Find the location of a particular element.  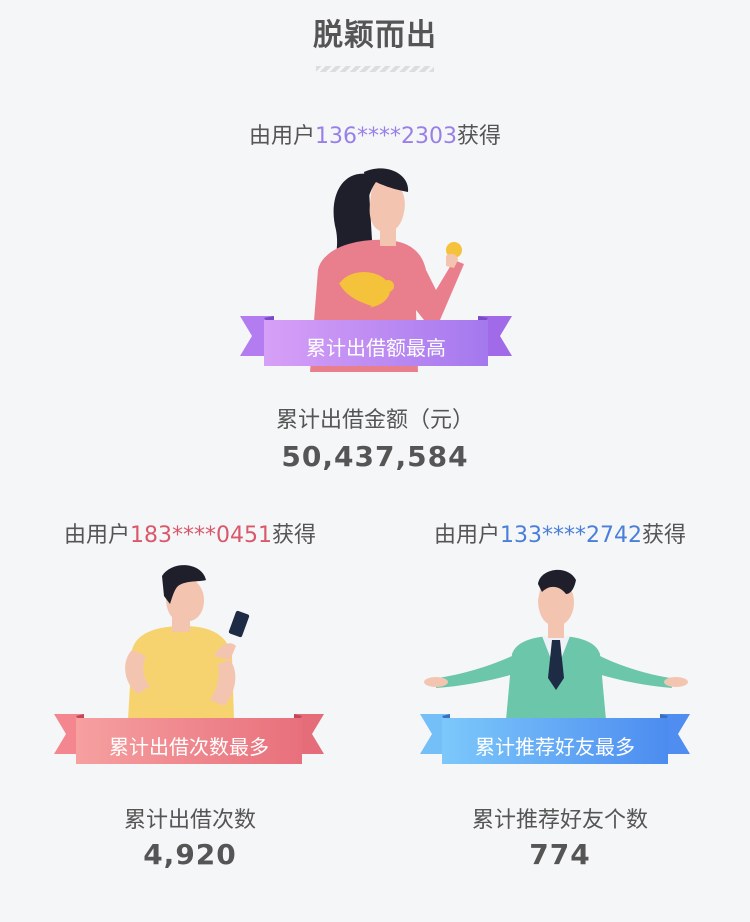

winner-phone: 136****2303 is located at coordinates (386, 136).